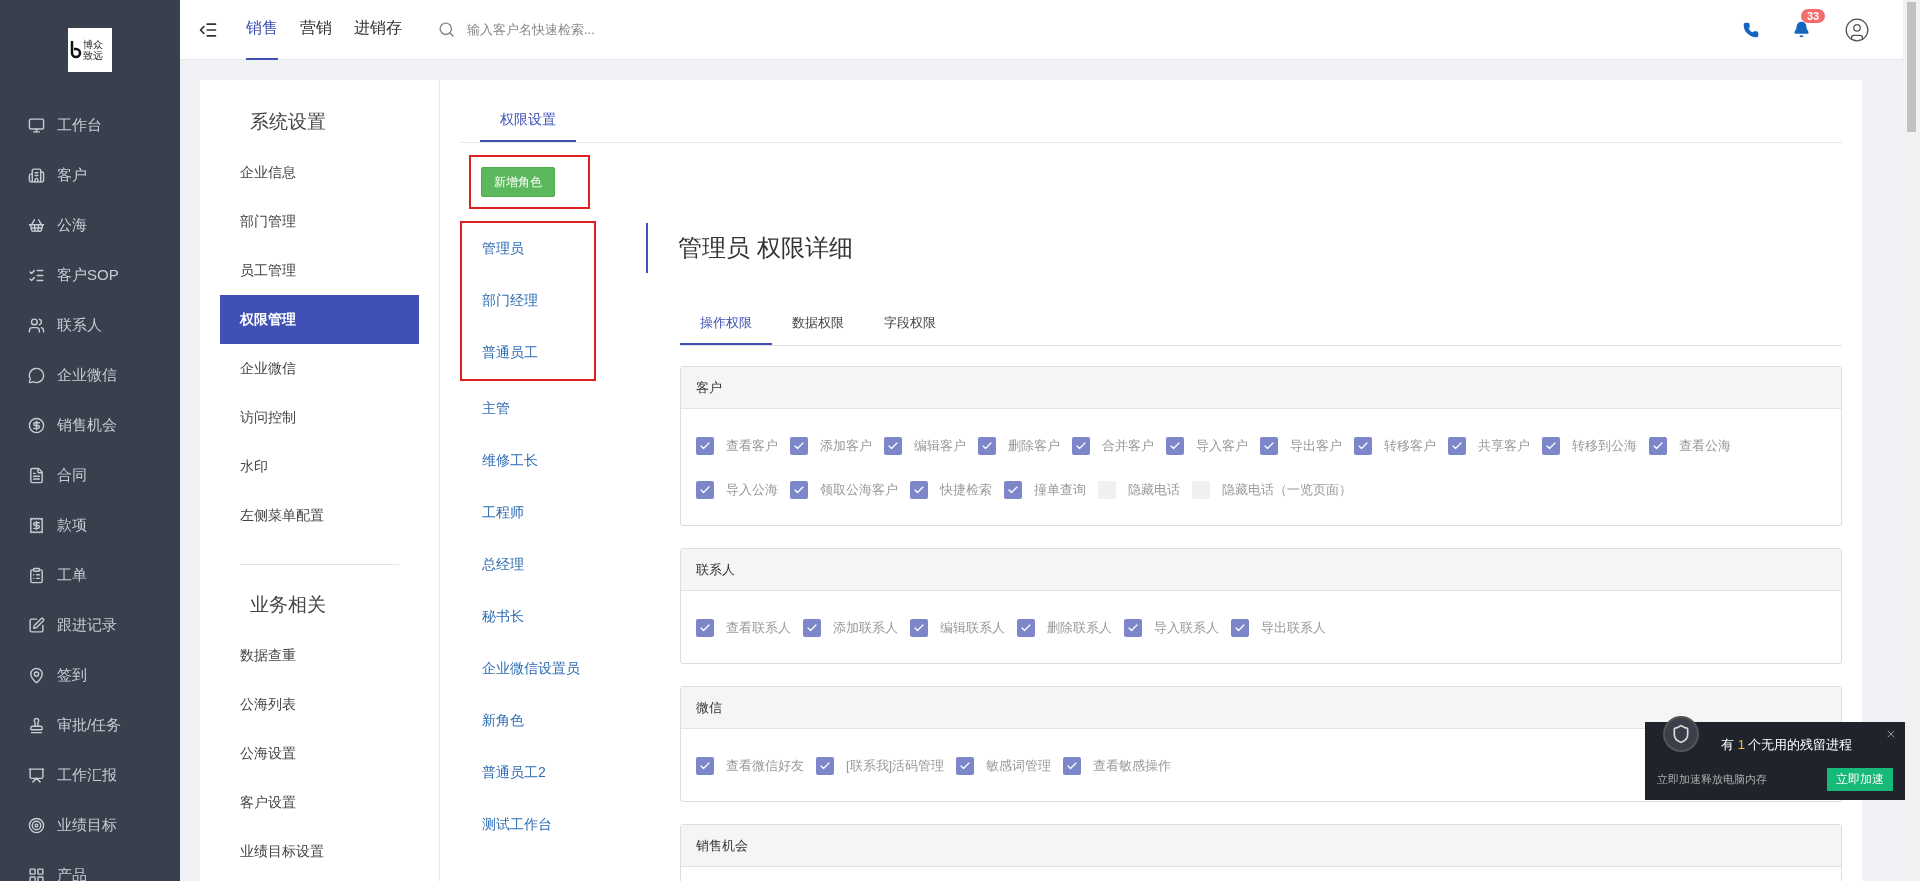  Describe the element at coordinates (446, 29) in the screenshot. I see `search-icon` at that location.